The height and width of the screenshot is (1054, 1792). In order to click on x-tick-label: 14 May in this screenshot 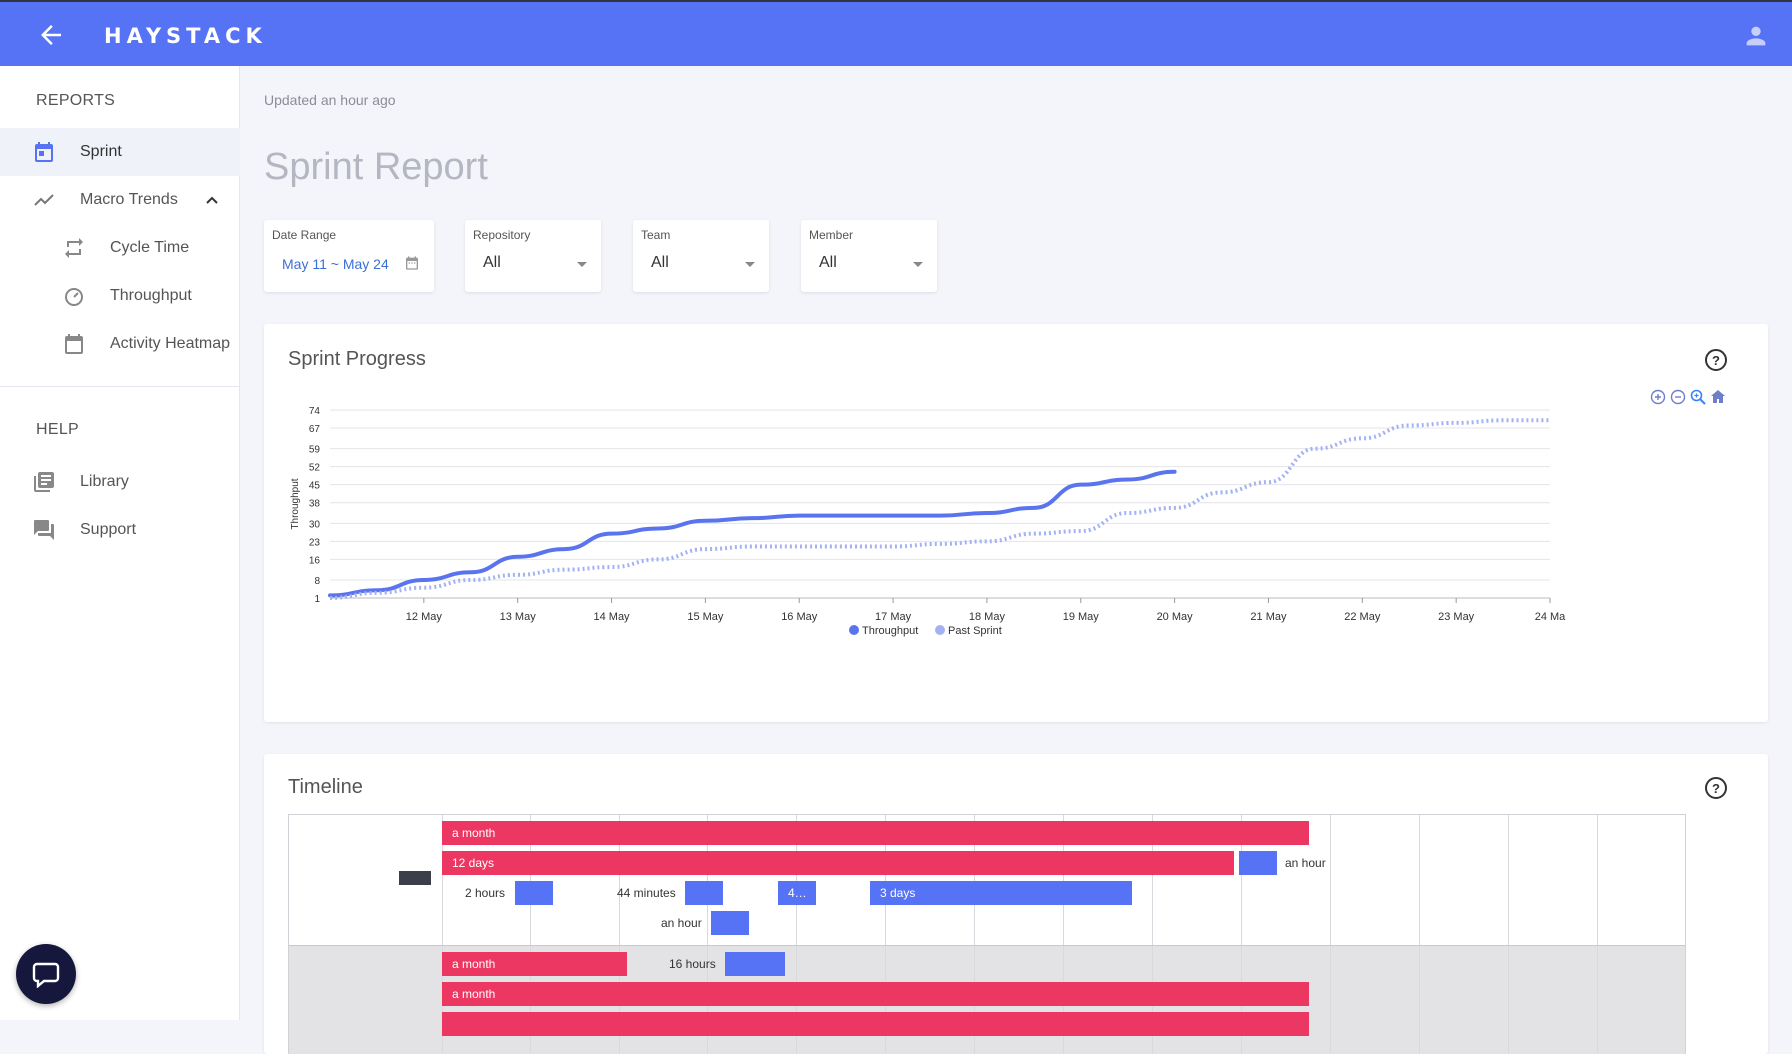, I will do `click(611, 617)`.